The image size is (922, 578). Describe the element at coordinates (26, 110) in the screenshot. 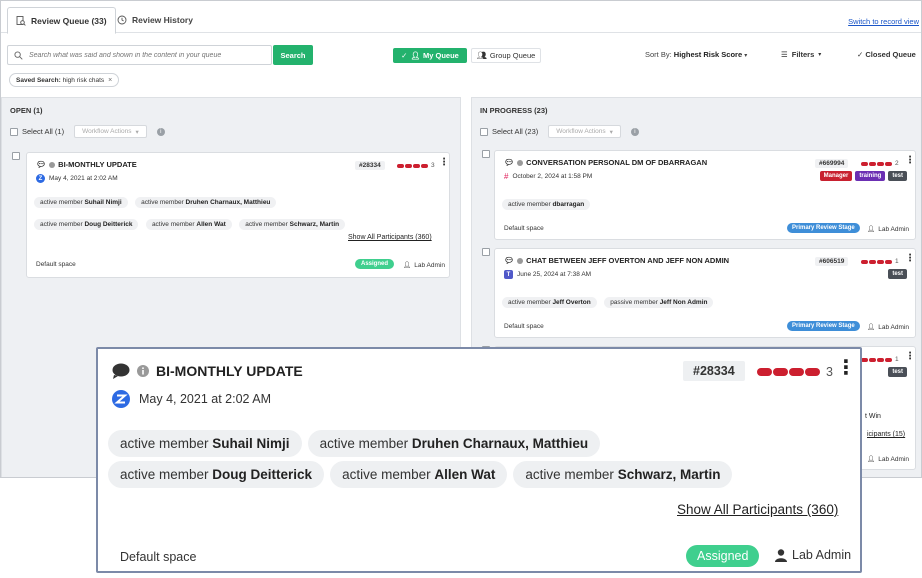

I see `open-column-title: OPEN (1)` at that location.